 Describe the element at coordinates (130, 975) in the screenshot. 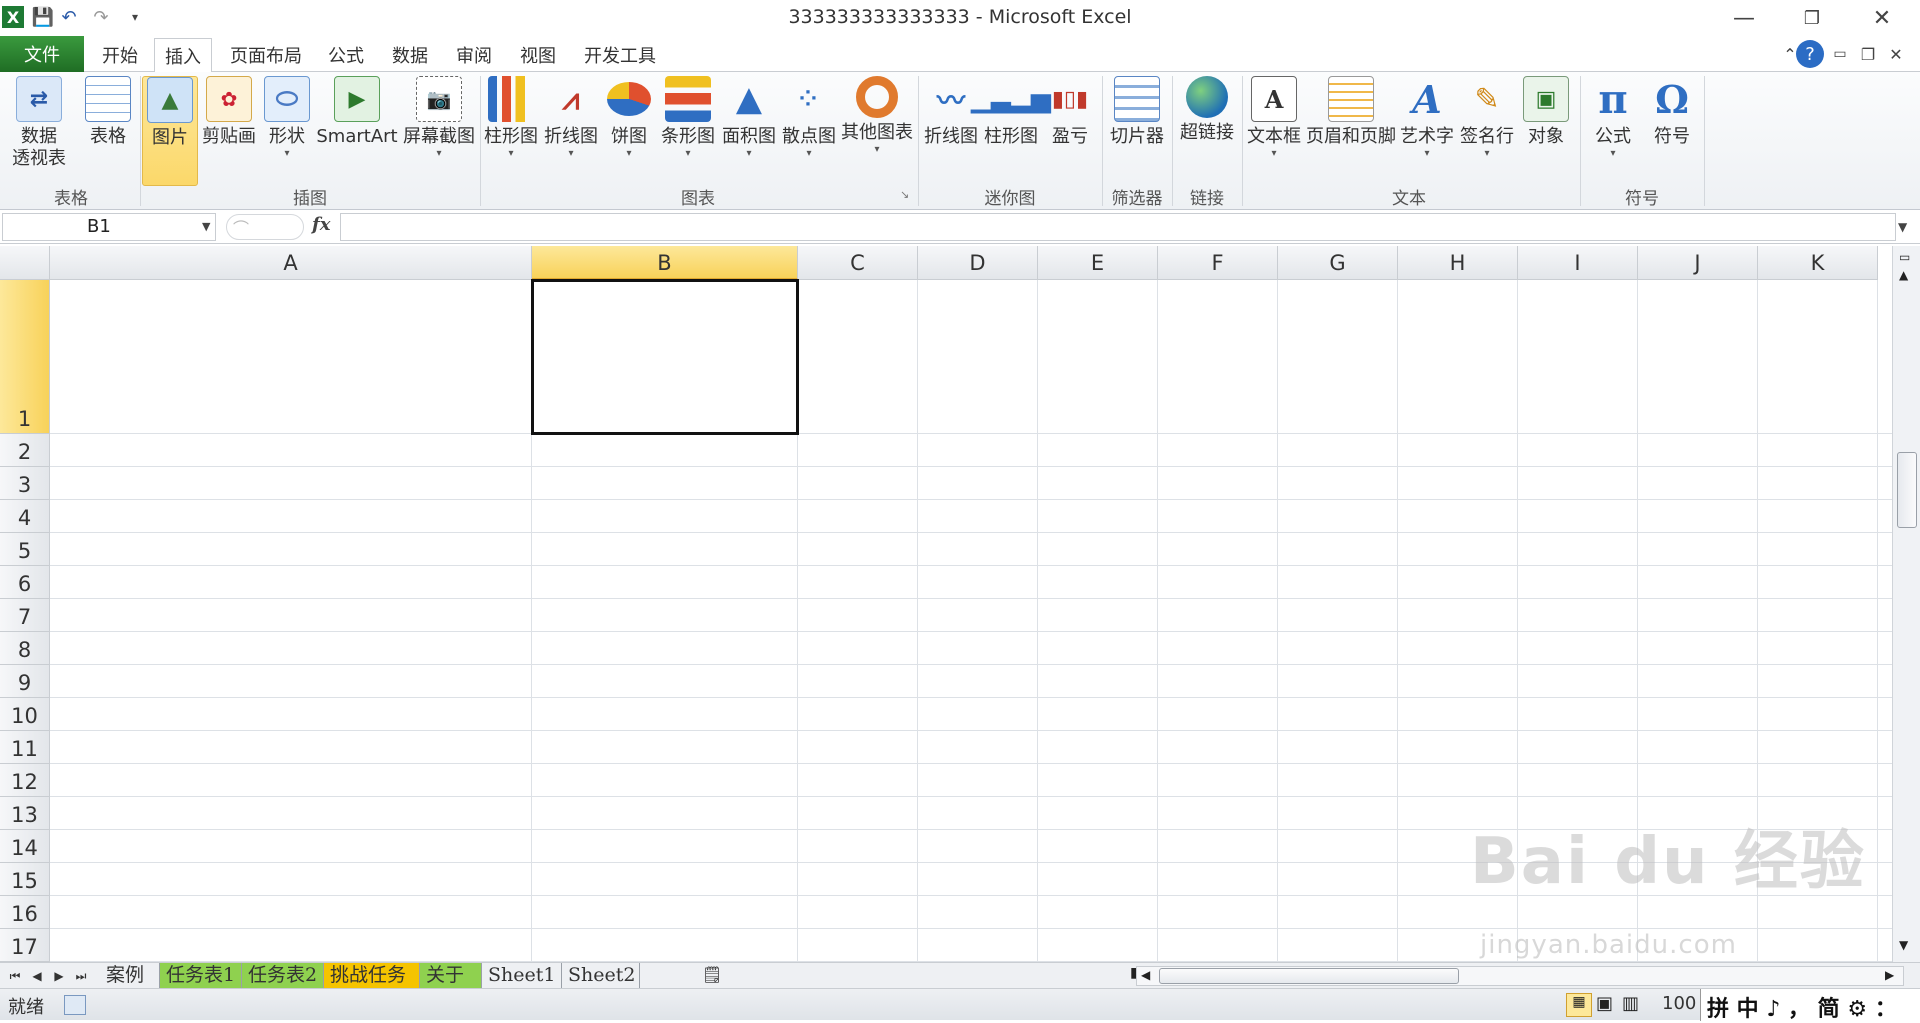

I see `sheet-tab: 案例` at that location.